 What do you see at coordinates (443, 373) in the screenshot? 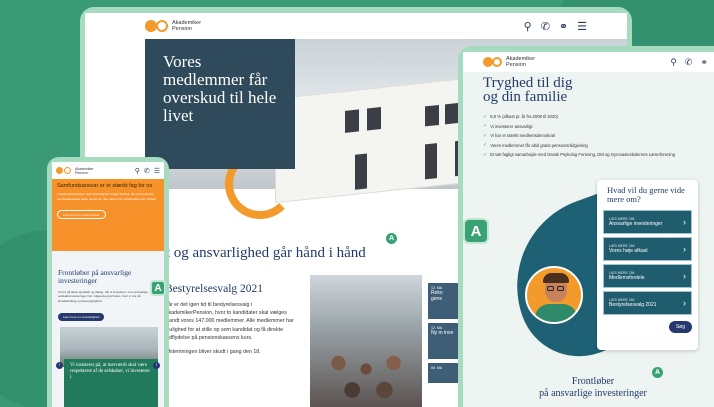
I see `news-card-3: 06. MA` at bounding box center [443, 373].